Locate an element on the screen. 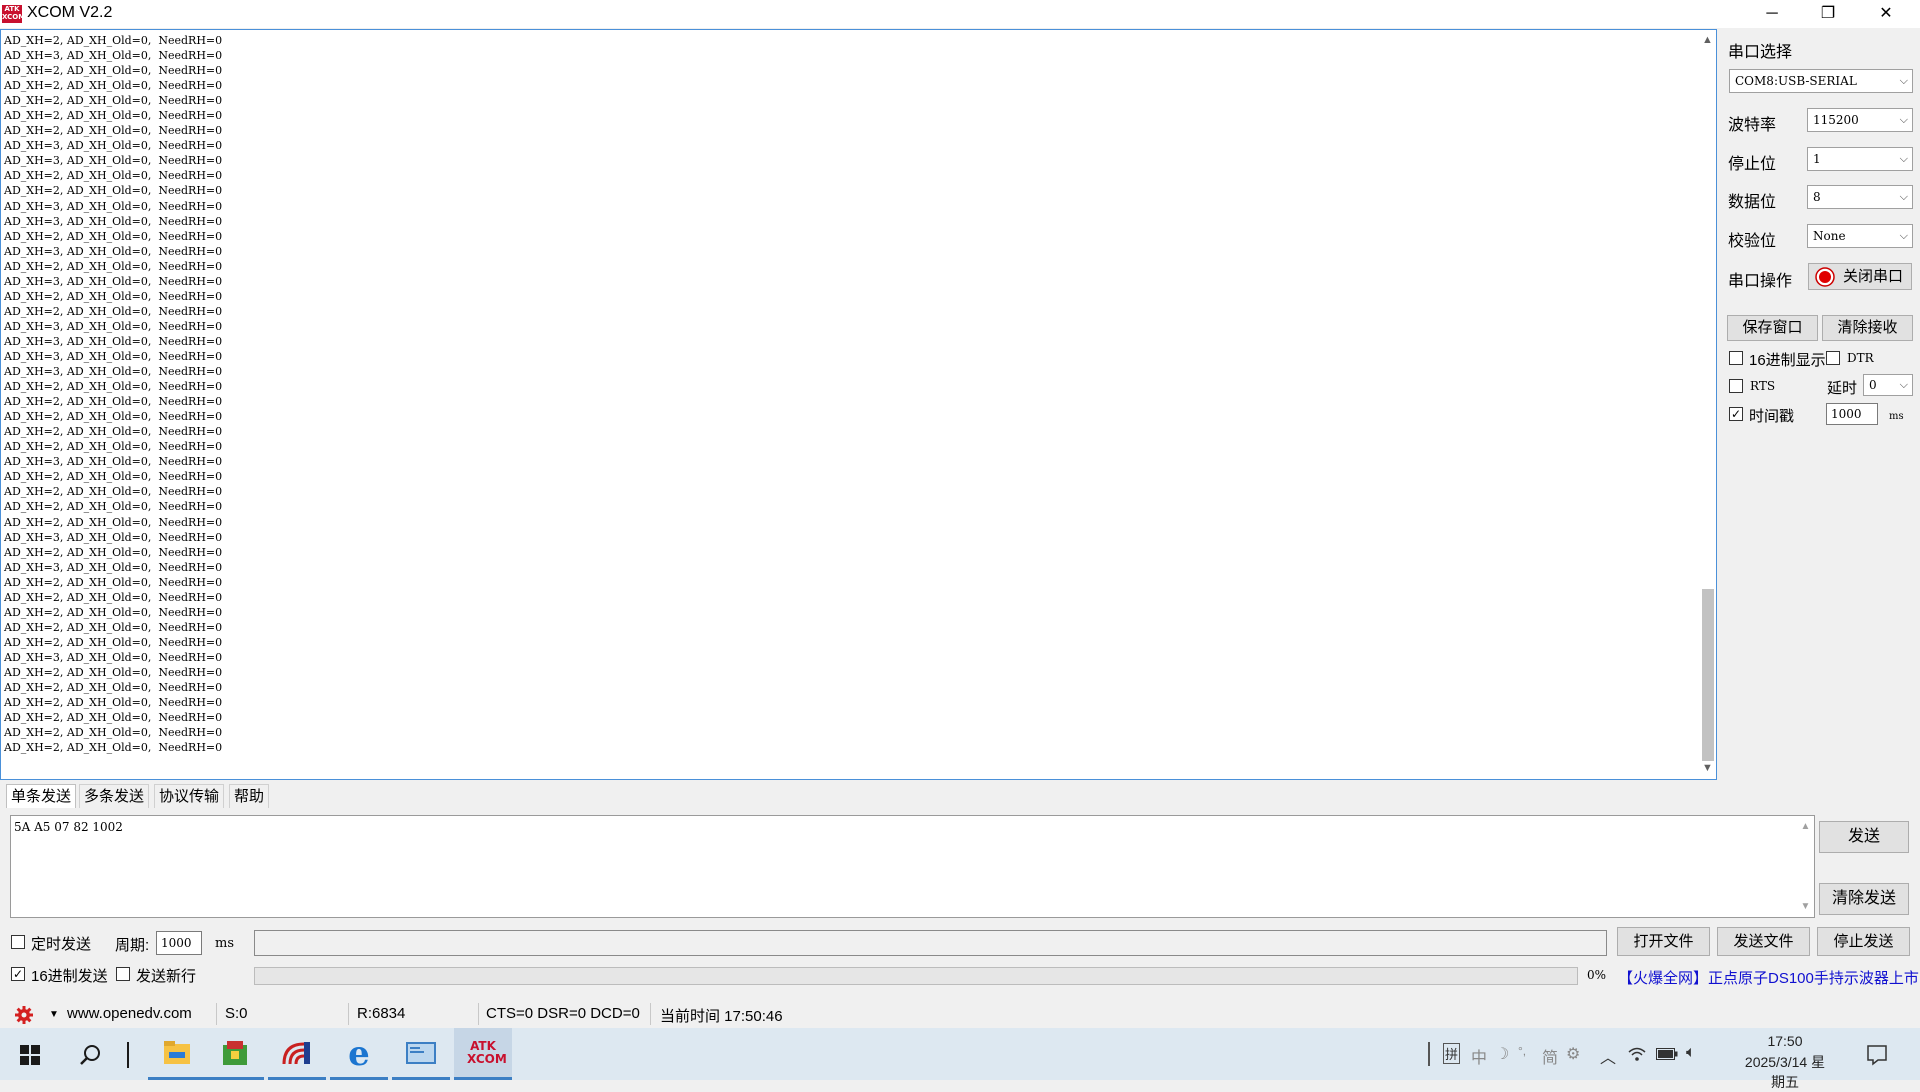 This screenshot has width=1920, height=1092. send-file-button: 发送文件 is located at coordinates (1763, 941).